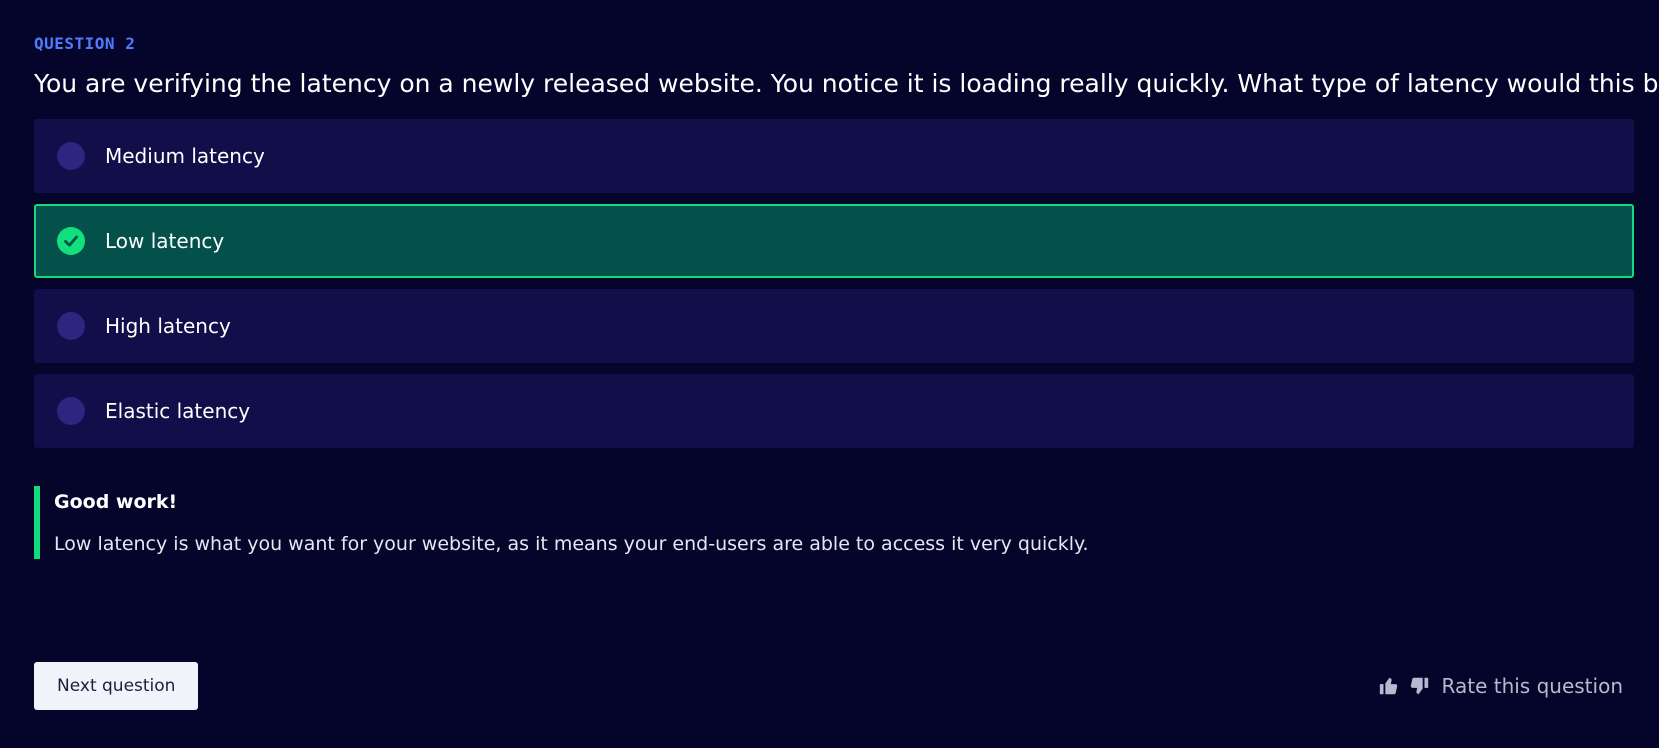  I want to click on option-elastic-latency: Elastic latency, so click(834, 411).